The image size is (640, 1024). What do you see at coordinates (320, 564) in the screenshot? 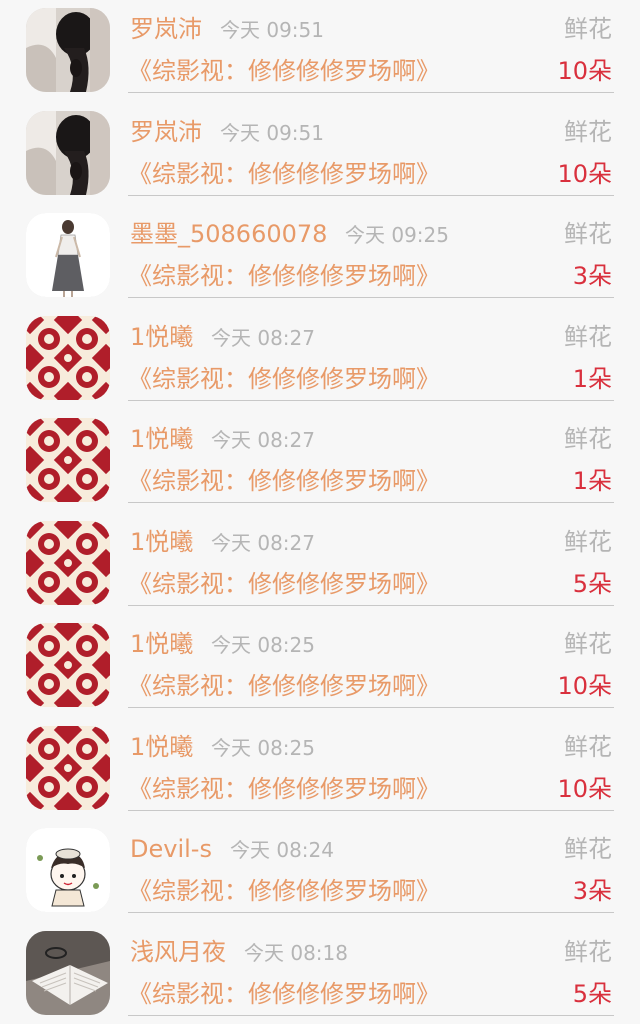
I see `gift-record-row: 1悦曦 今天 08:27 鲜花《综影视：修修修修罗场啊》 5朵` at bounding box center [320, 564].